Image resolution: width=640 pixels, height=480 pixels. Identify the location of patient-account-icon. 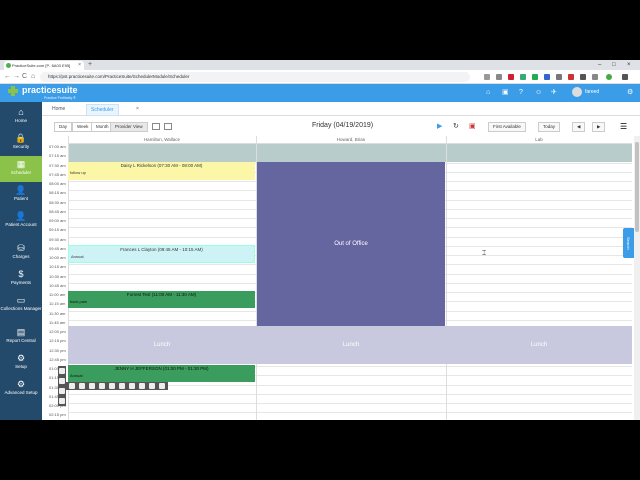
(92, 386).